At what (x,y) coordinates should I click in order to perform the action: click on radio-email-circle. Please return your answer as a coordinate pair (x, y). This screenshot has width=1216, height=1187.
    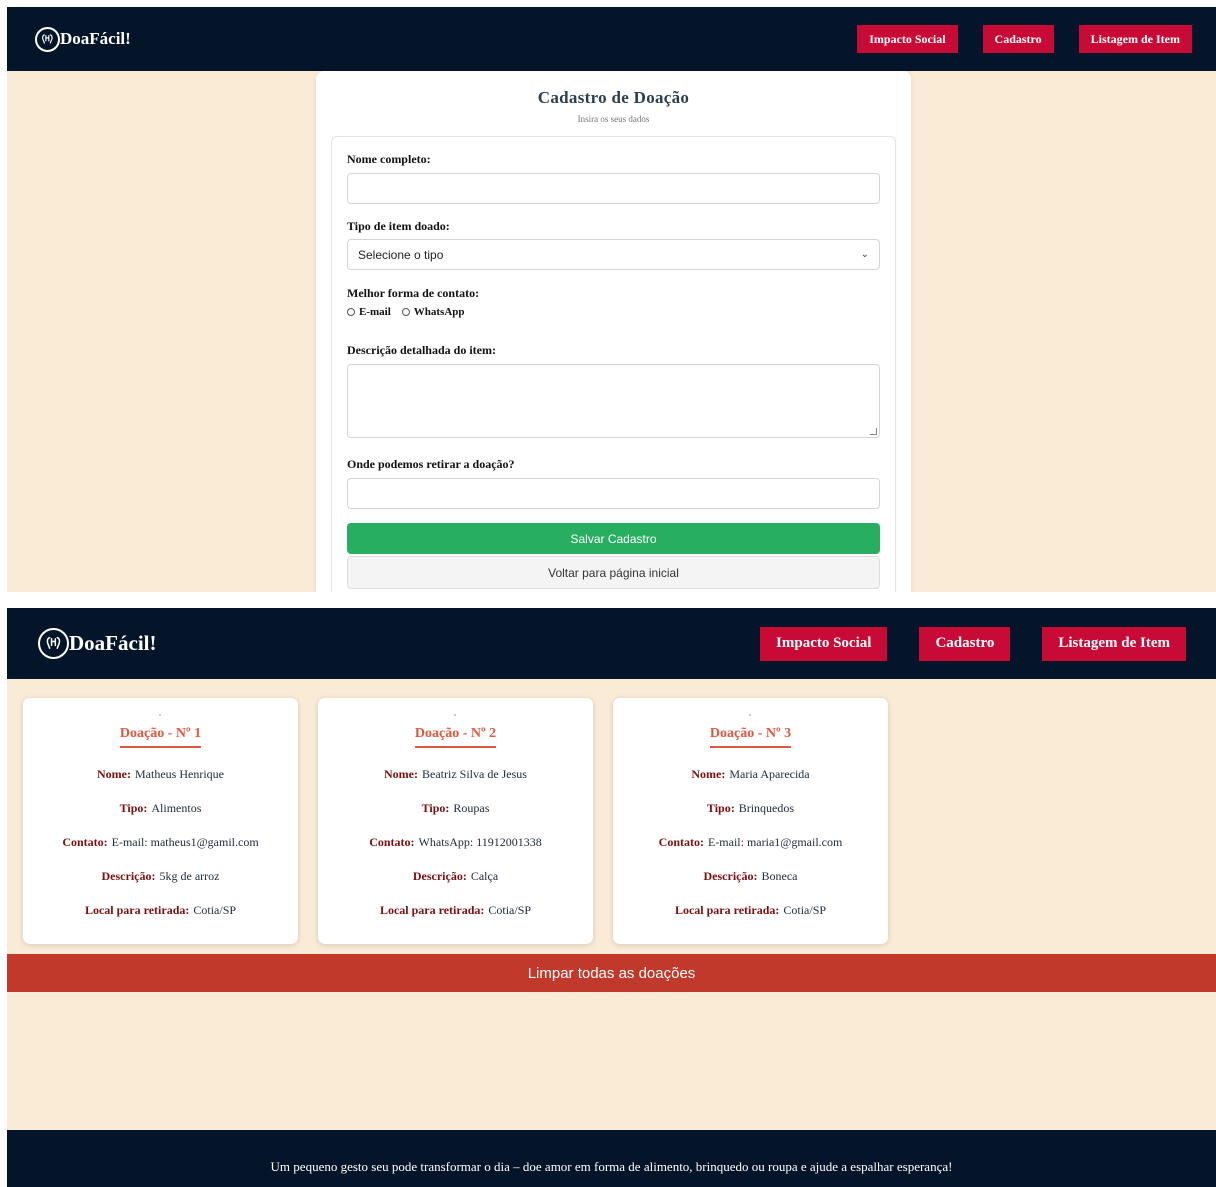
    Looking at the image, I should click on (351, 312).